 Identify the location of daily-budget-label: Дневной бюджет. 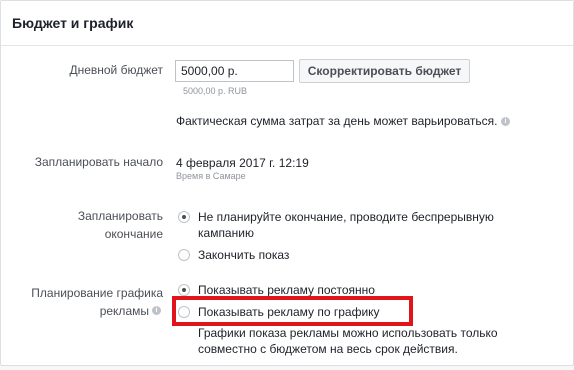
(116, 70).